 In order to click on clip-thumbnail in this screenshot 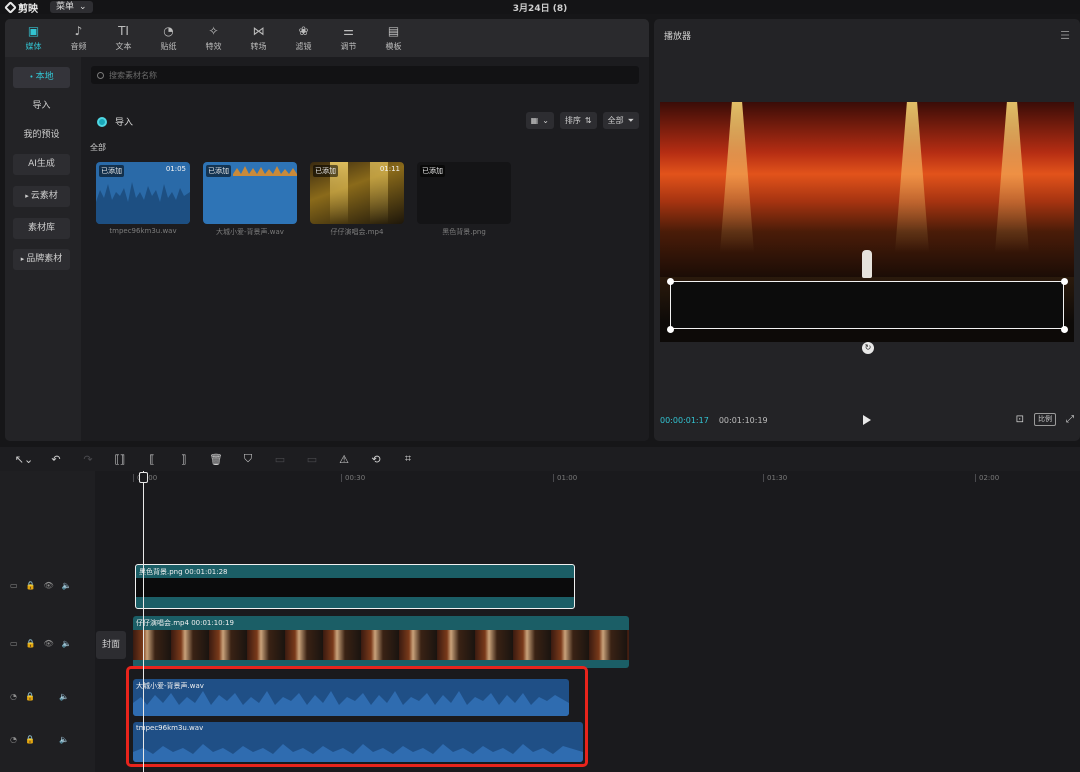, I will do `click(355, 587)`.